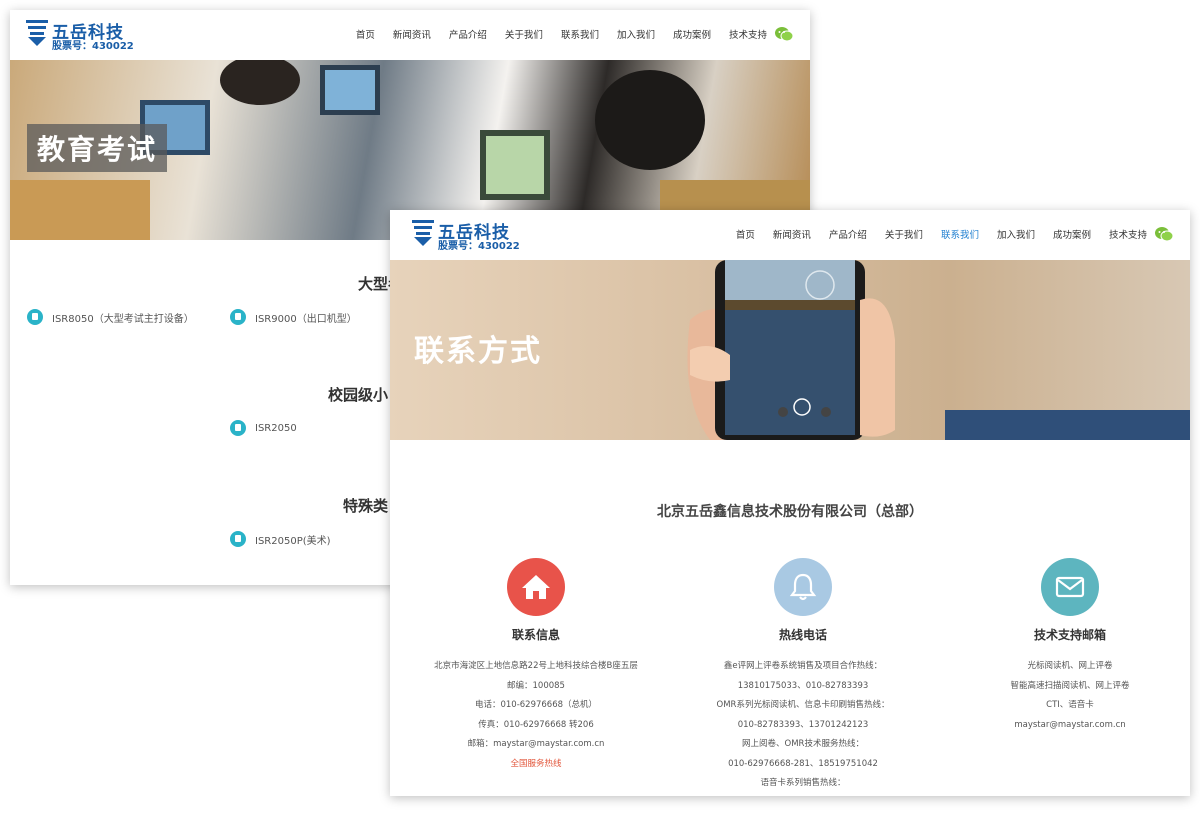 The width and height of the screenshot is (1200, 816). Describe the element at coordinates (366, 506) in the screenshot. I see `section-title: 特殊类` at that location.